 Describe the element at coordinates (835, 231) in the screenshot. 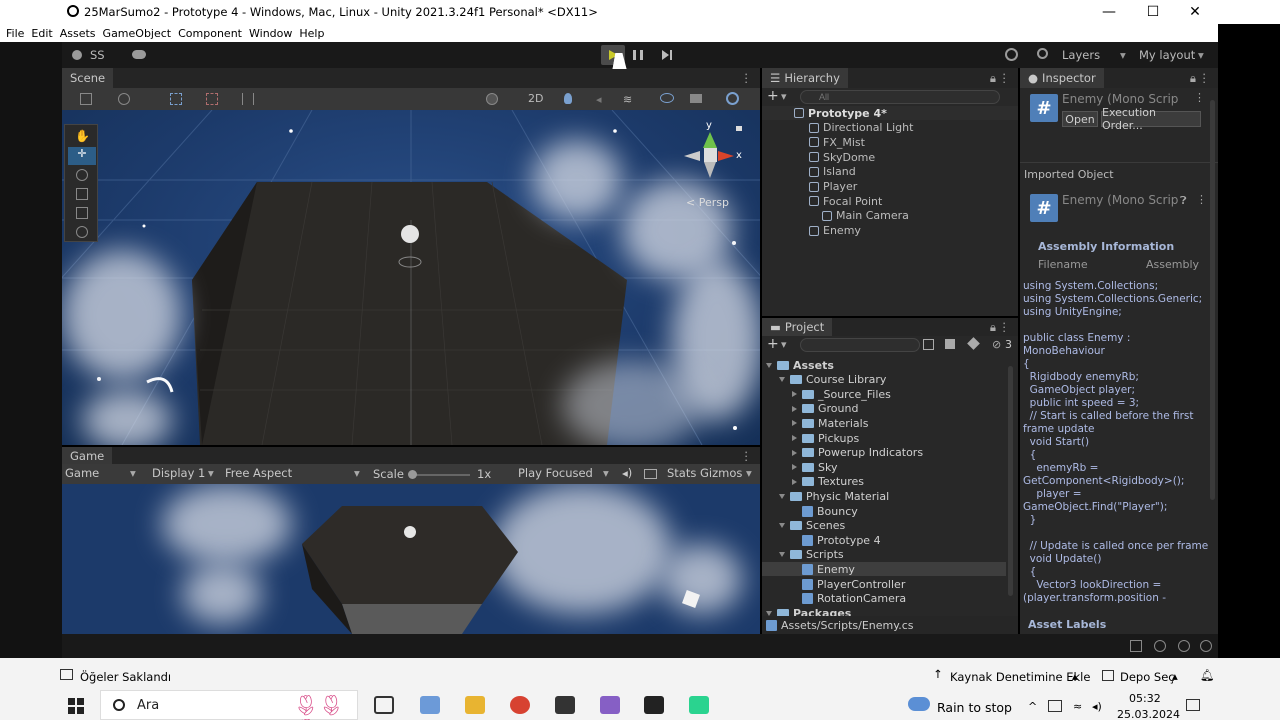

I see `hierarchy-item: Enemy` at that location.